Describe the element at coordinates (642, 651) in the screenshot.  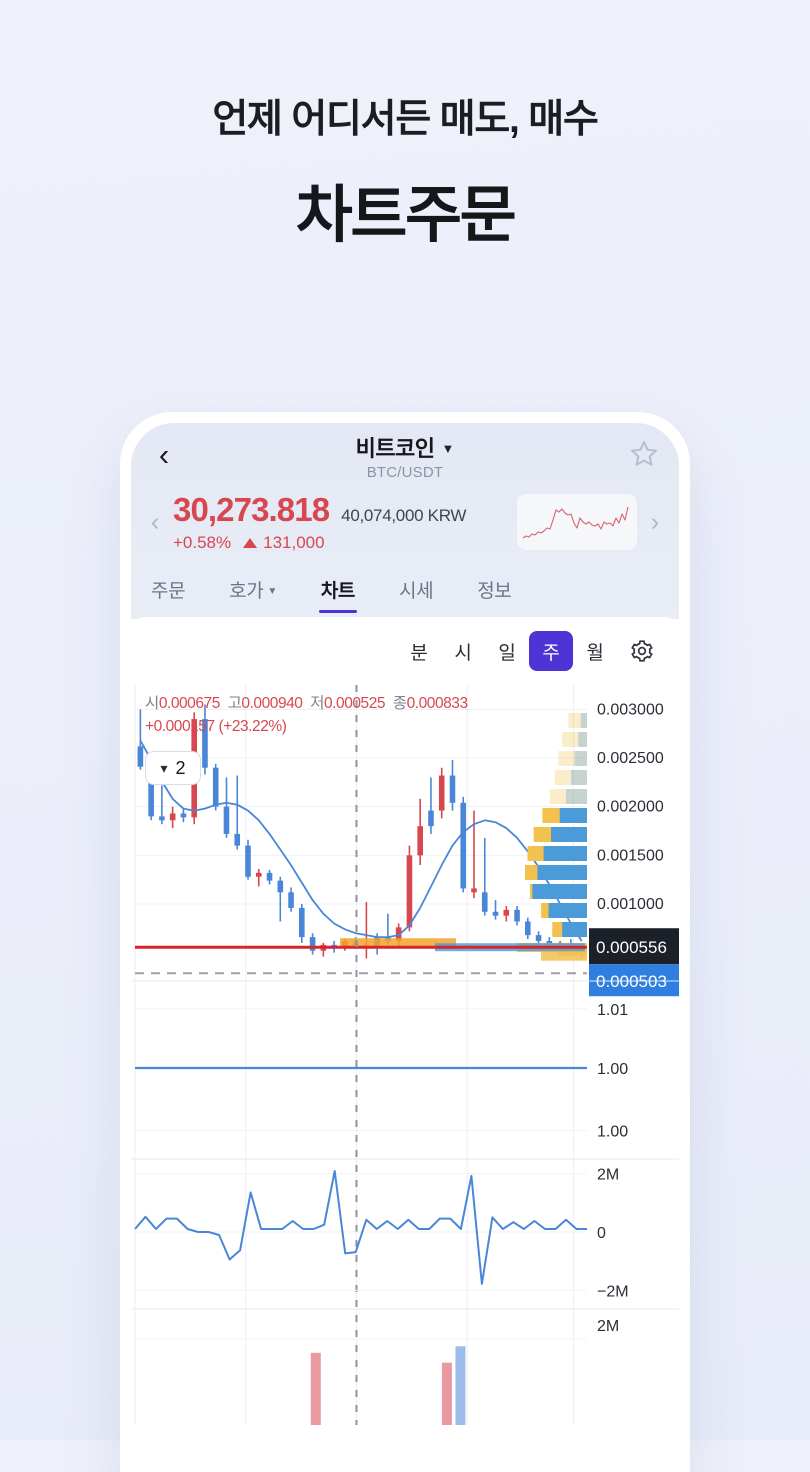
I see `gear-icon` at that location.